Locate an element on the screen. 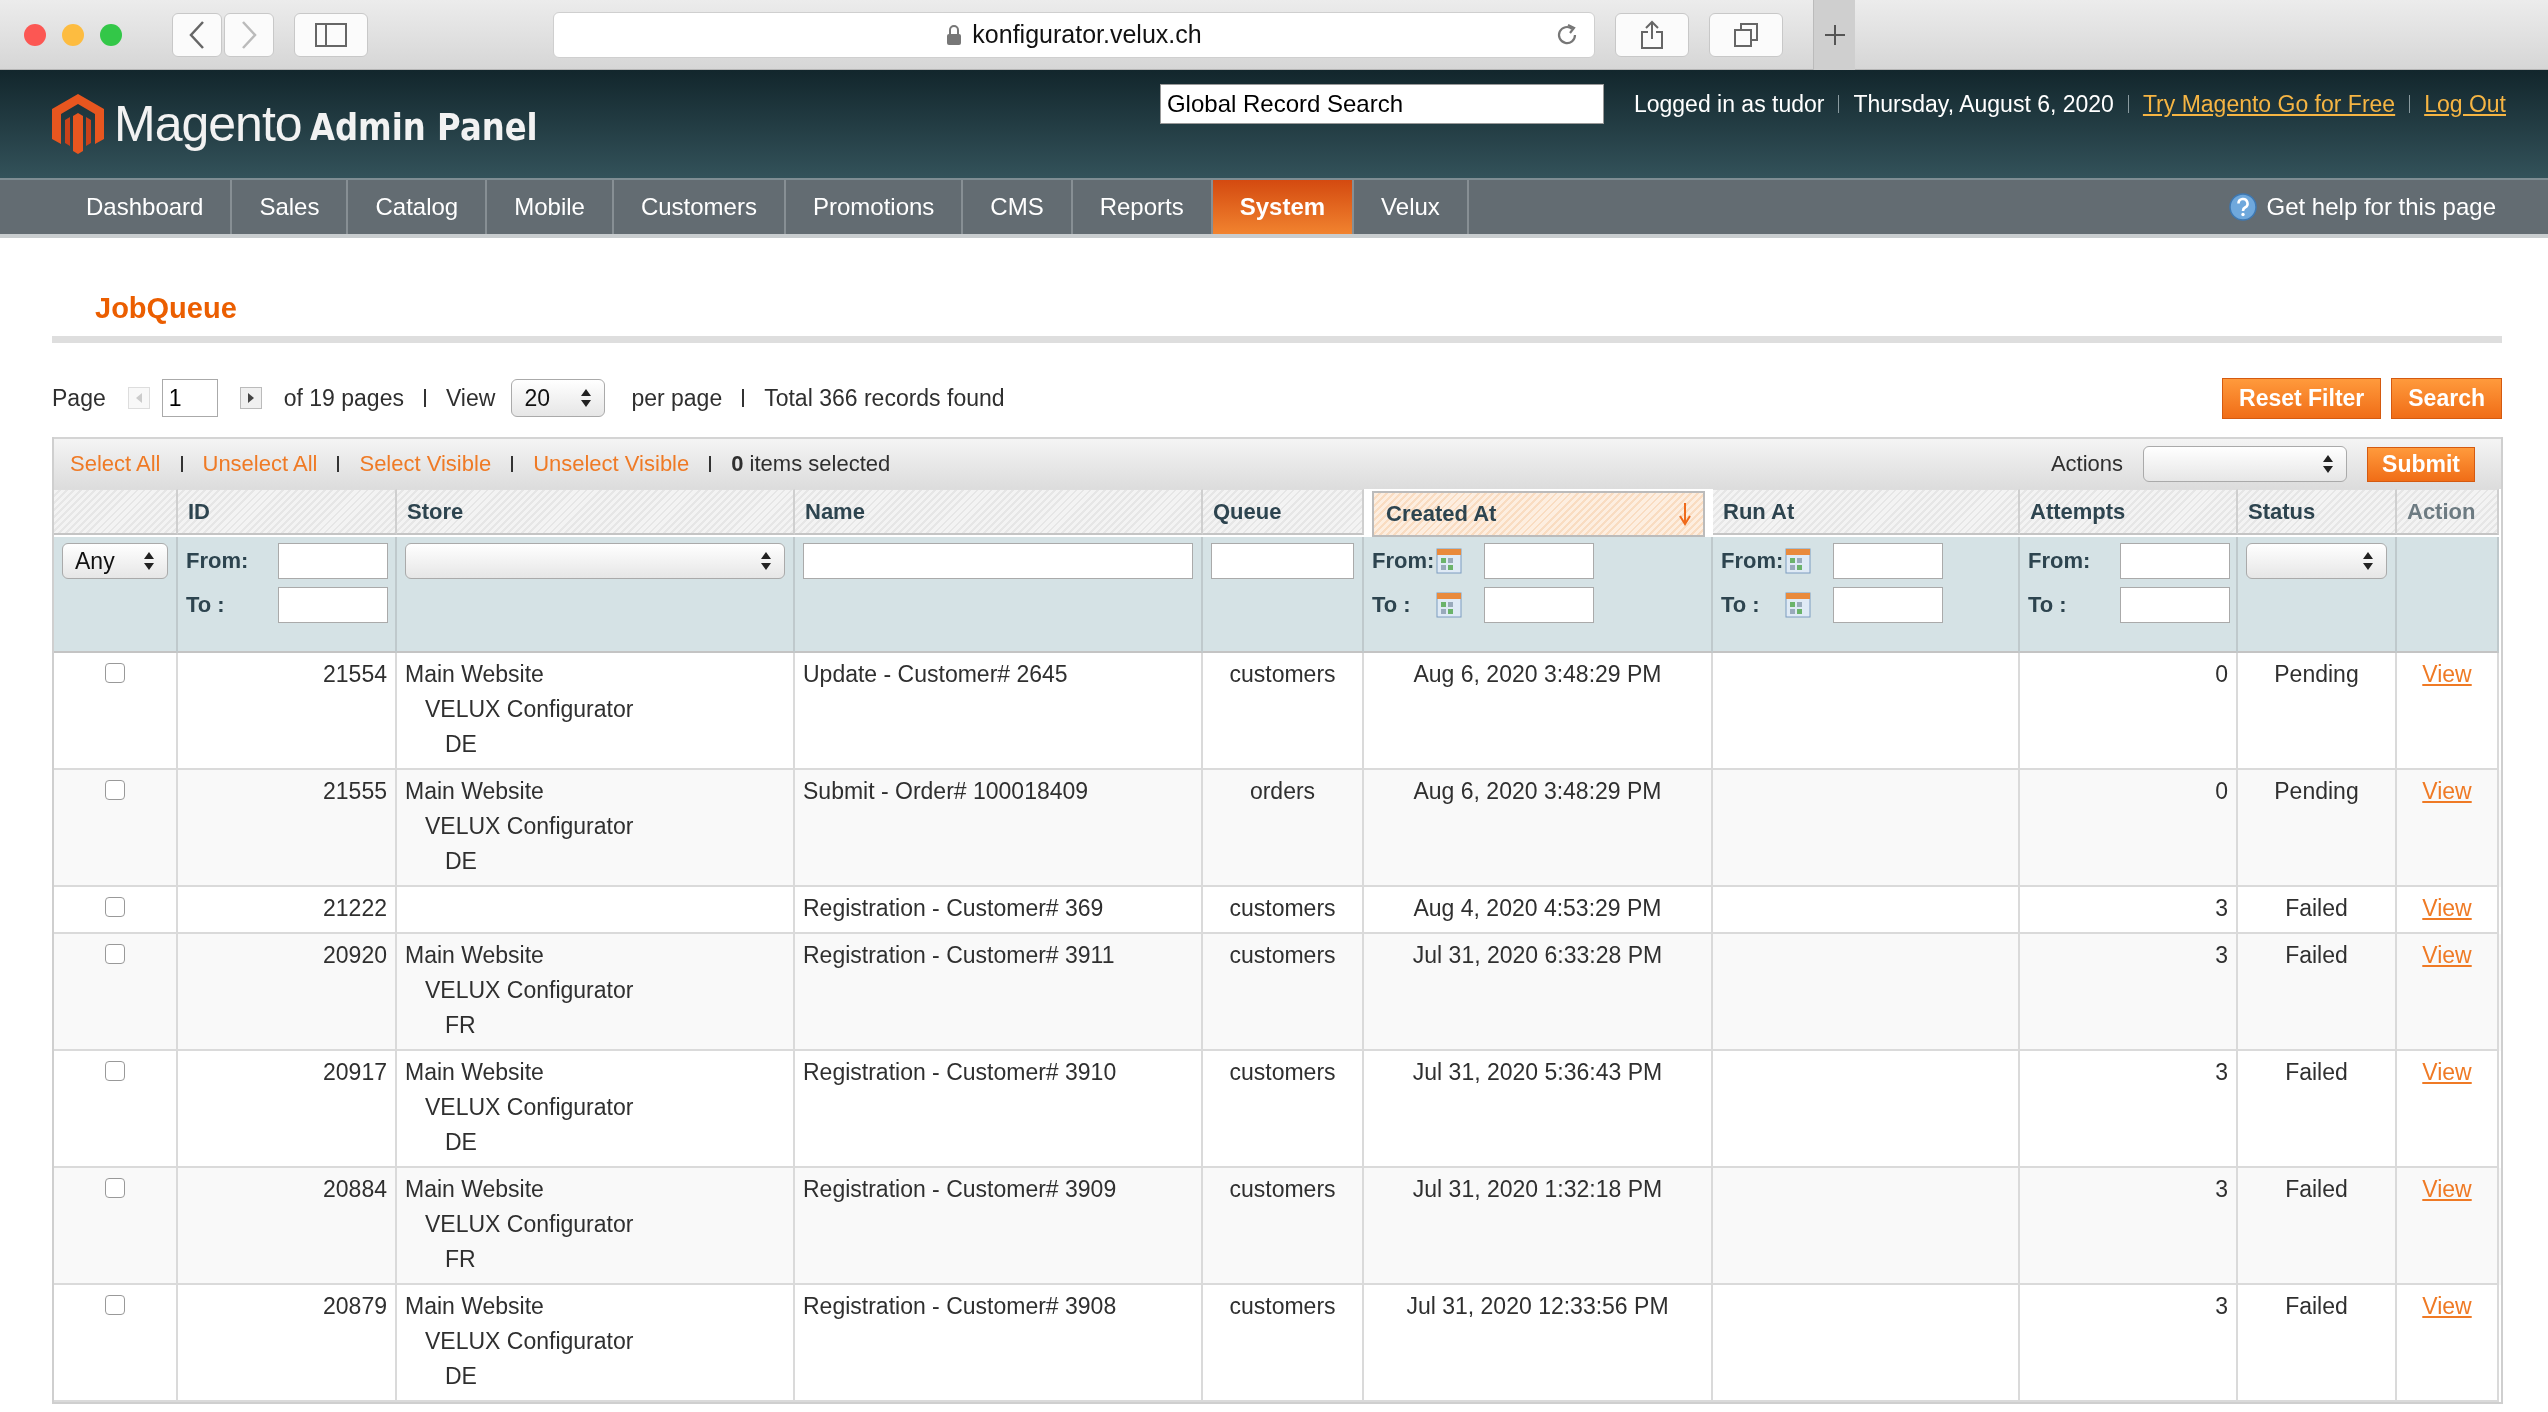  store-text: DE is located at coordinates (460, 1142).